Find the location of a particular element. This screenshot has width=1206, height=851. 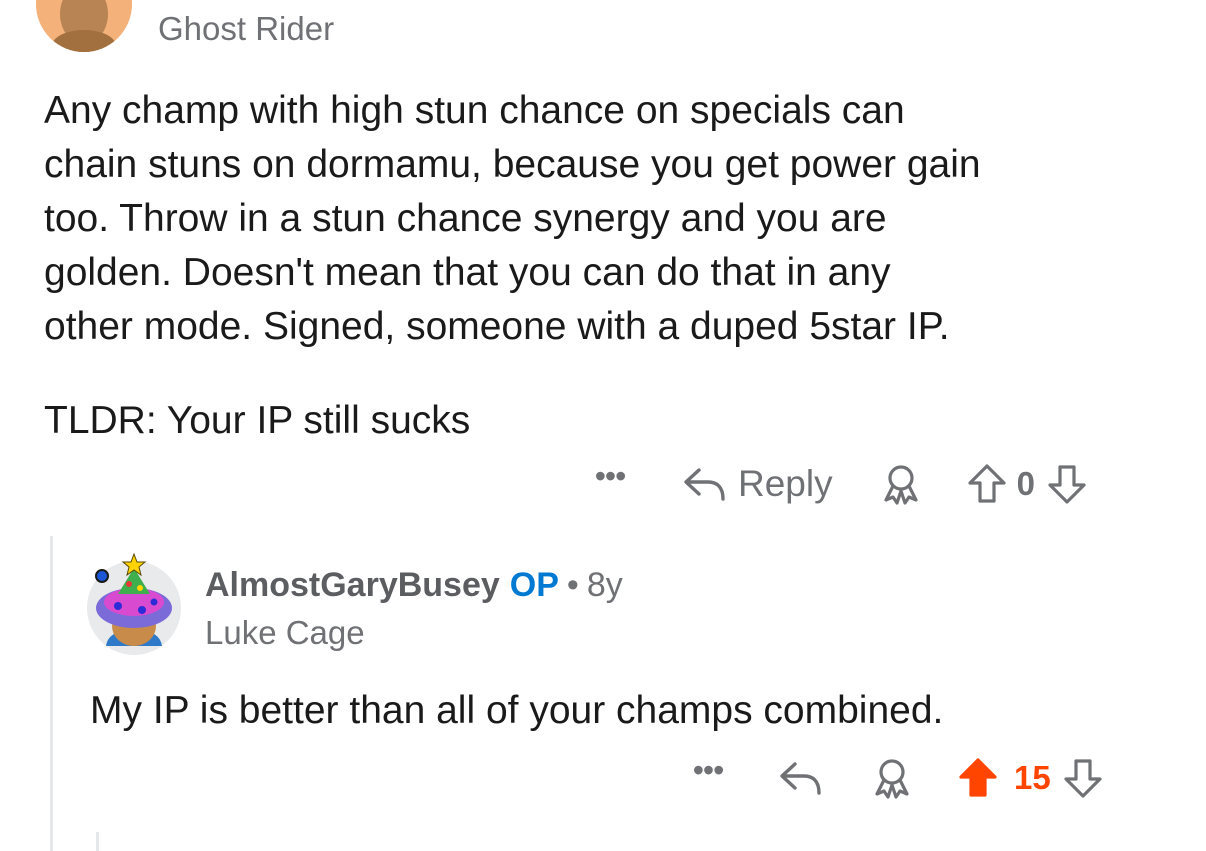

user-flair: Luke Cage is located at coordinates (285, 632).